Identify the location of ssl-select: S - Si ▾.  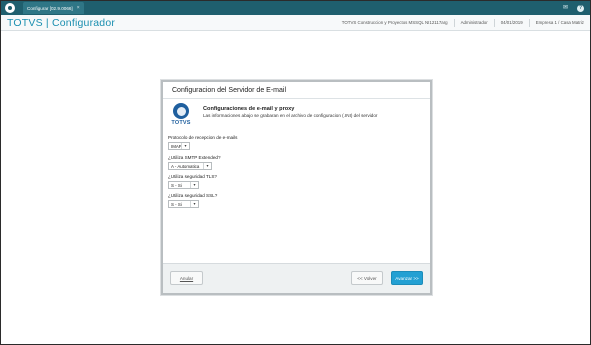
(183, 204).